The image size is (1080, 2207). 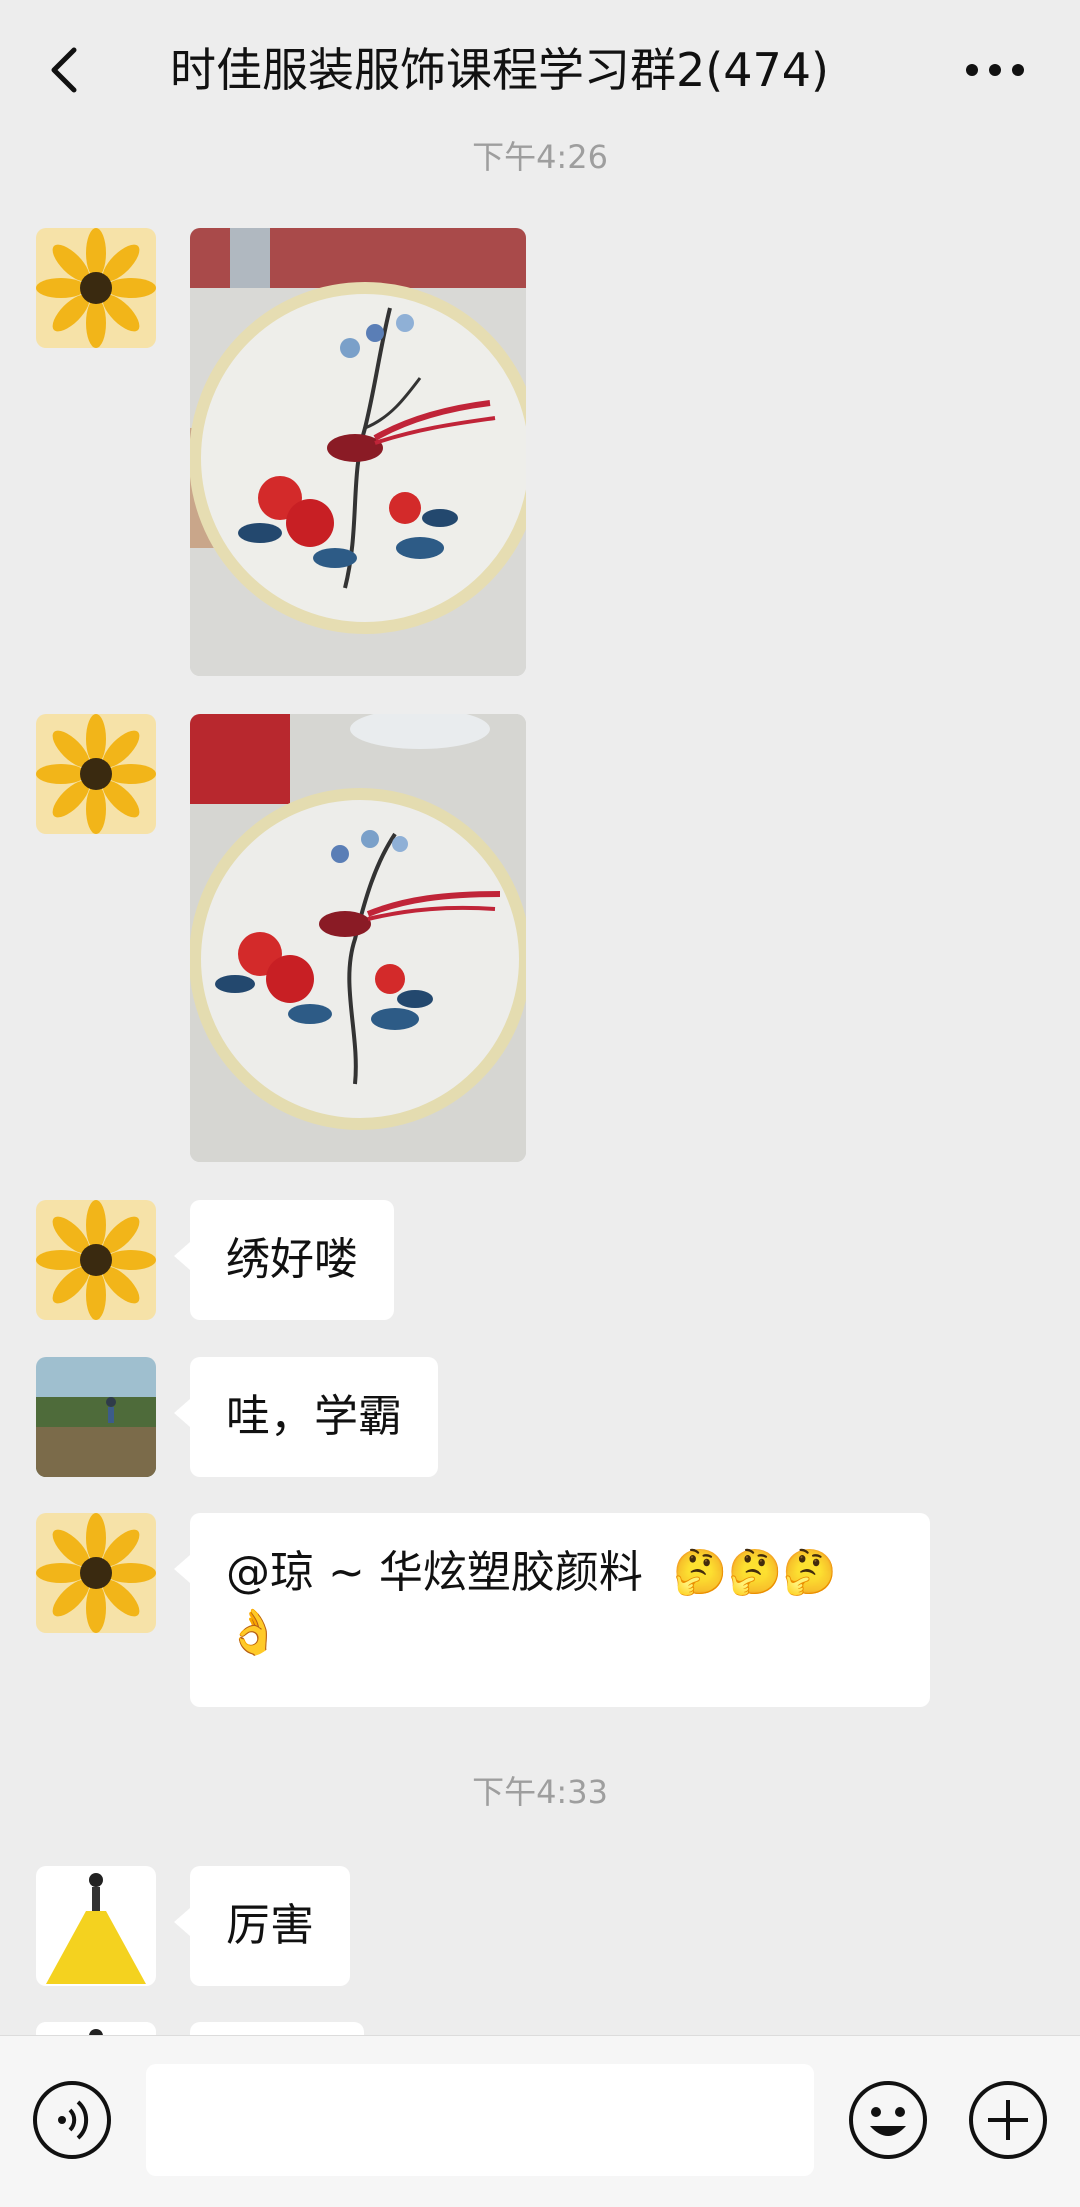 I want to click on message-text: 厉害, so click(x=270, y=1925).